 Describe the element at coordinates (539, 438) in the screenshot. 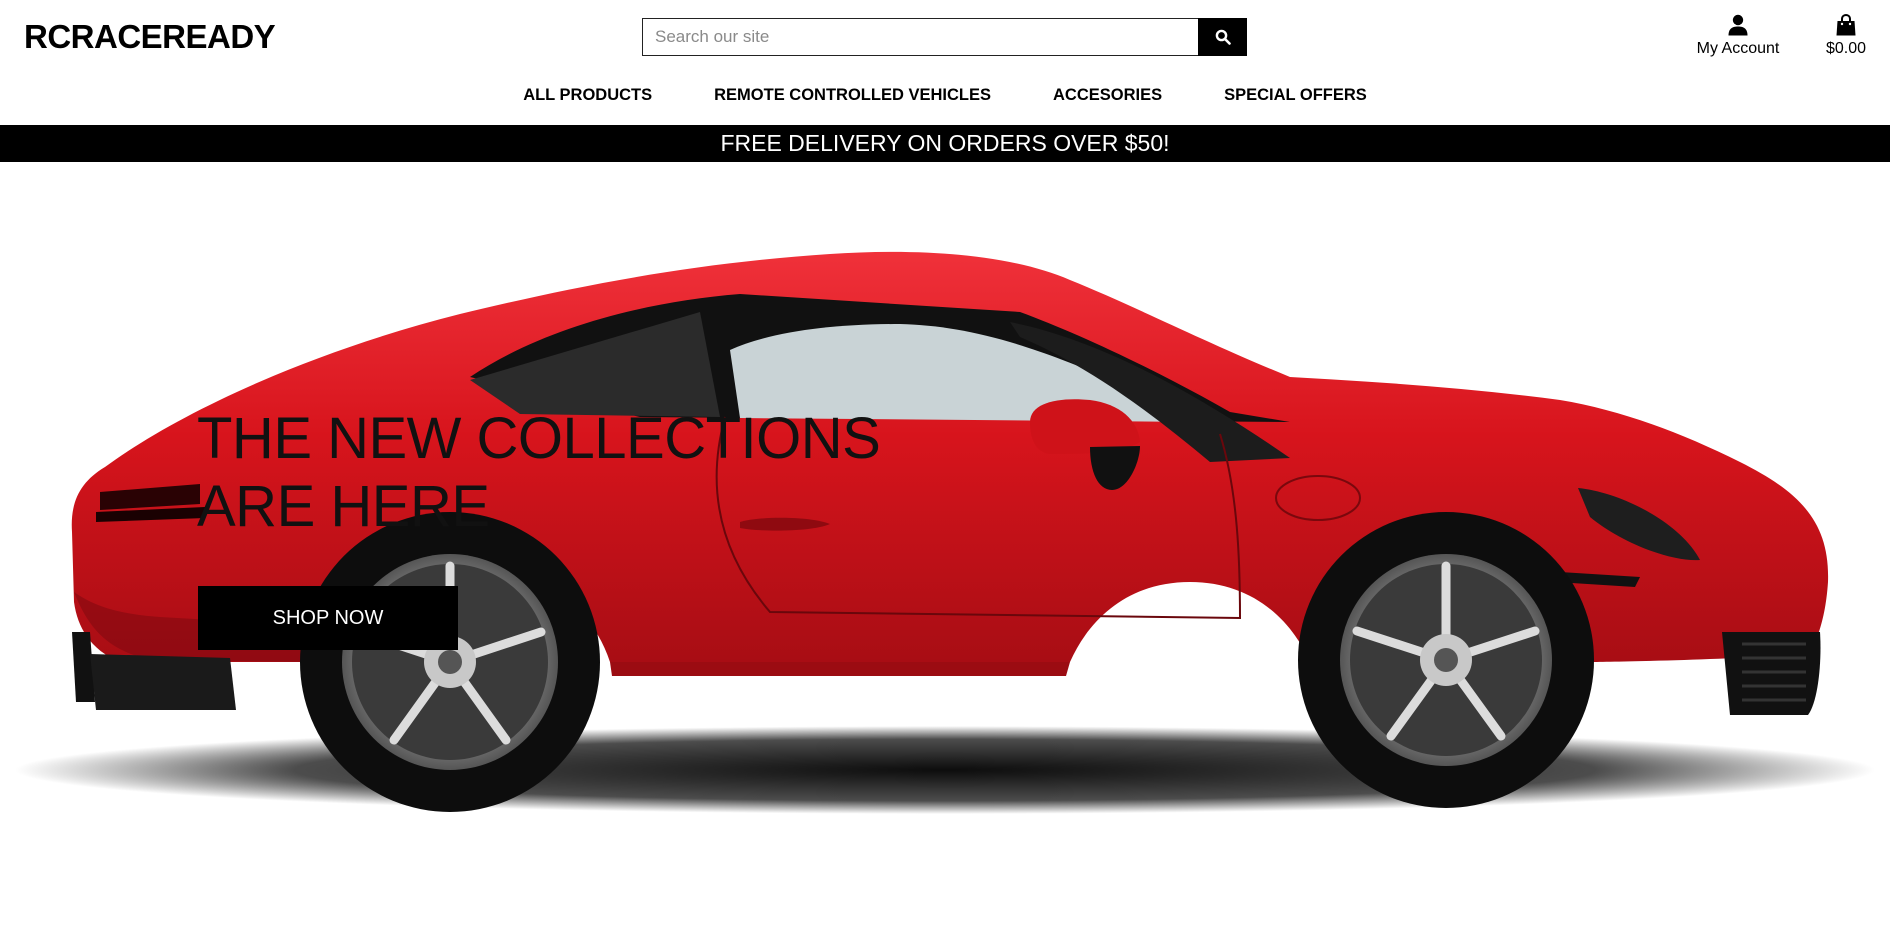

I see `hero-title-line-1: THE NEW COLLECTIONS` at that location.